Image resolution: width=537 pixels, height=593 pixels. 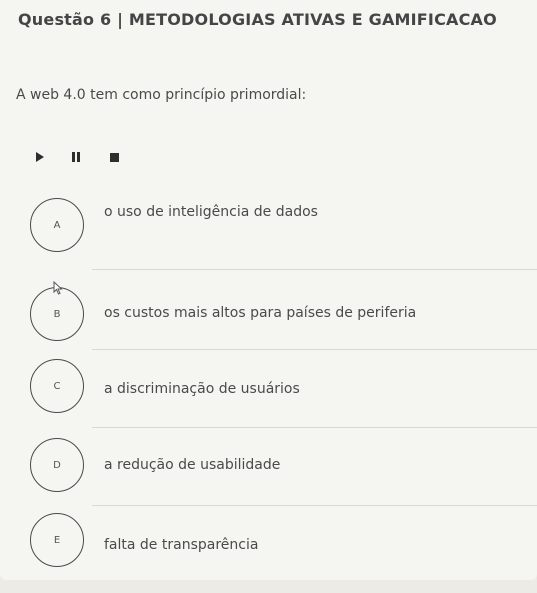 I want to click on pause-icon, so click(x=76, y=157).